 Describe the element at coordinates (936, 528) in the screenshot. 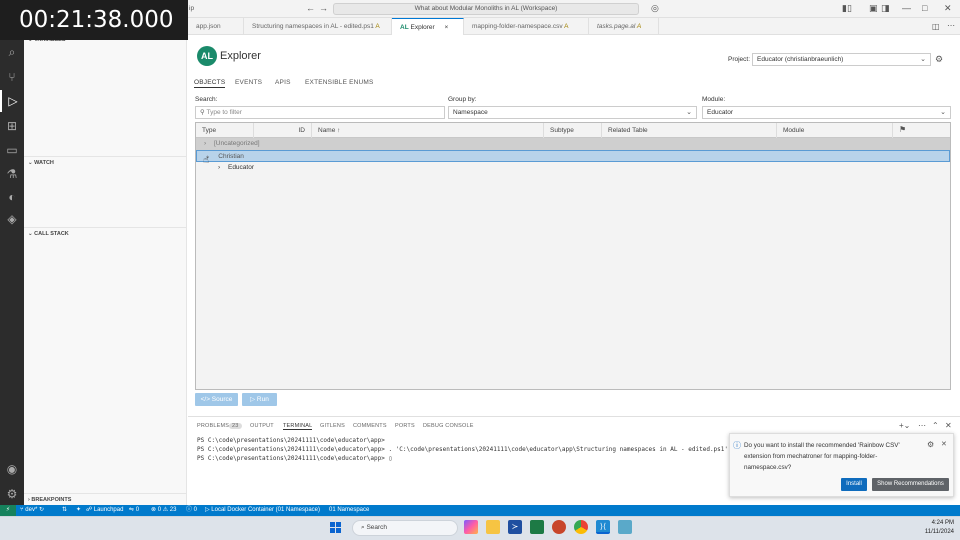

I see `clock: 4:24 PM 11/11/2024` at that location.